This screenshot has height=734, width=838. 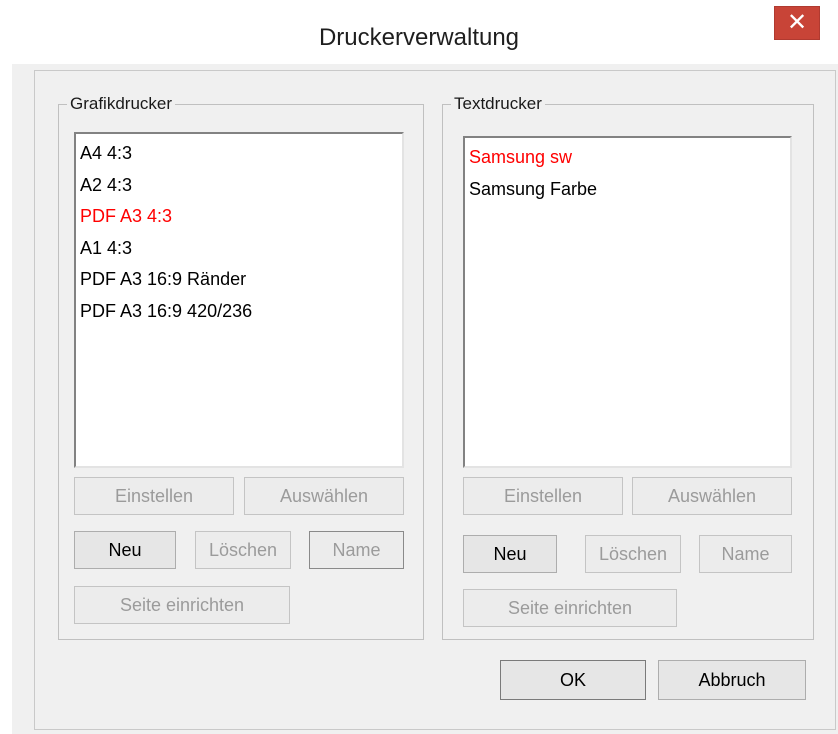 What do you see at coordinates (121, 104) in the screenshot?
I see `grafikdrucker-legend: Grafikdrucker` at bounding box center [121, 104].